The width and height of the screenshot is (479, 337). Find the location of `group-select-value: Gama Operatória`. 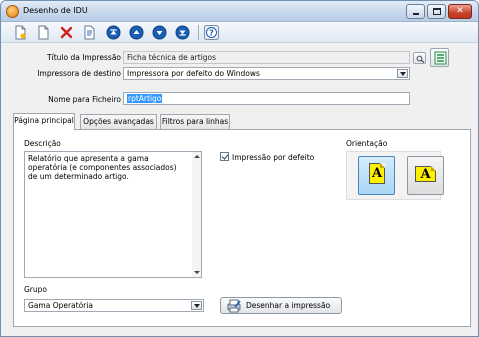

group-select-value: Gama Operatória is located at coordinates (60, 305).